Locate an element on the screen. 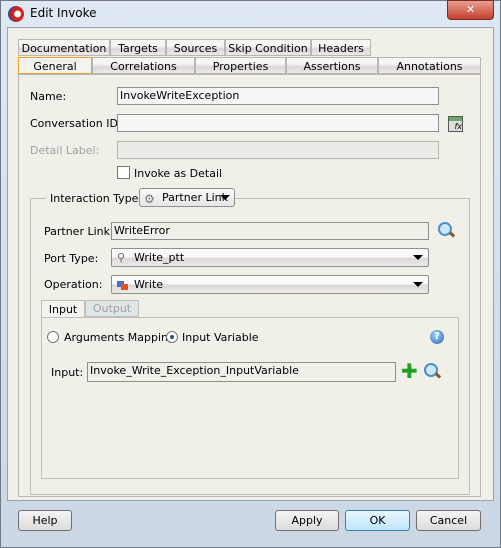 Image resolution: width=501 pixels, height=548 pixels. conversation-id-label: Conversation ID: is located at coordinates (76, 123).